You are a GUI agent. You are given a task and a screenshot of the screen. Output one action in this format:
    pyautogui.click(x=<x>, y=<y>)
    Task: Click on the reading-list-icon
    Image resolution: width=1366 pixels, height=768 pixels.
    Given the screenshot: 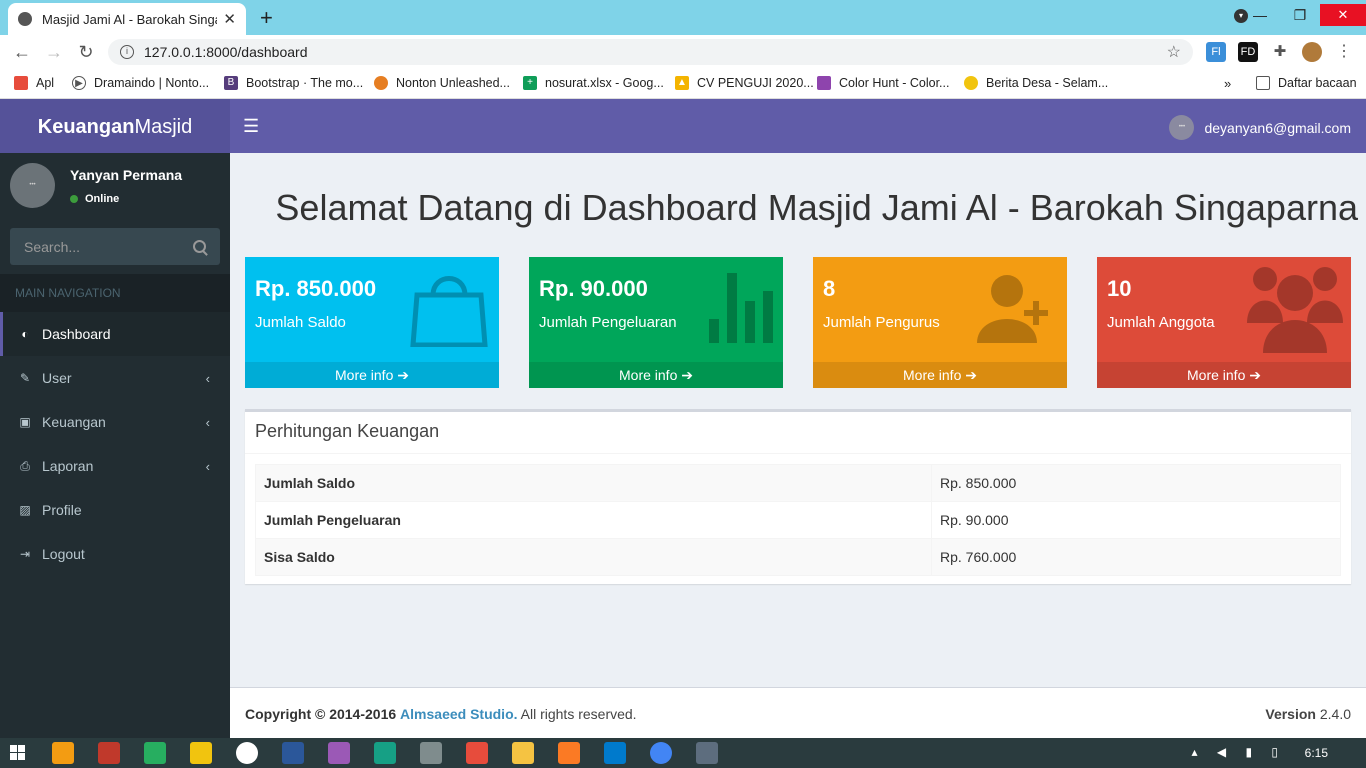 What is the action you would take?
    pyautogui.click(x=1263, y=83)
    